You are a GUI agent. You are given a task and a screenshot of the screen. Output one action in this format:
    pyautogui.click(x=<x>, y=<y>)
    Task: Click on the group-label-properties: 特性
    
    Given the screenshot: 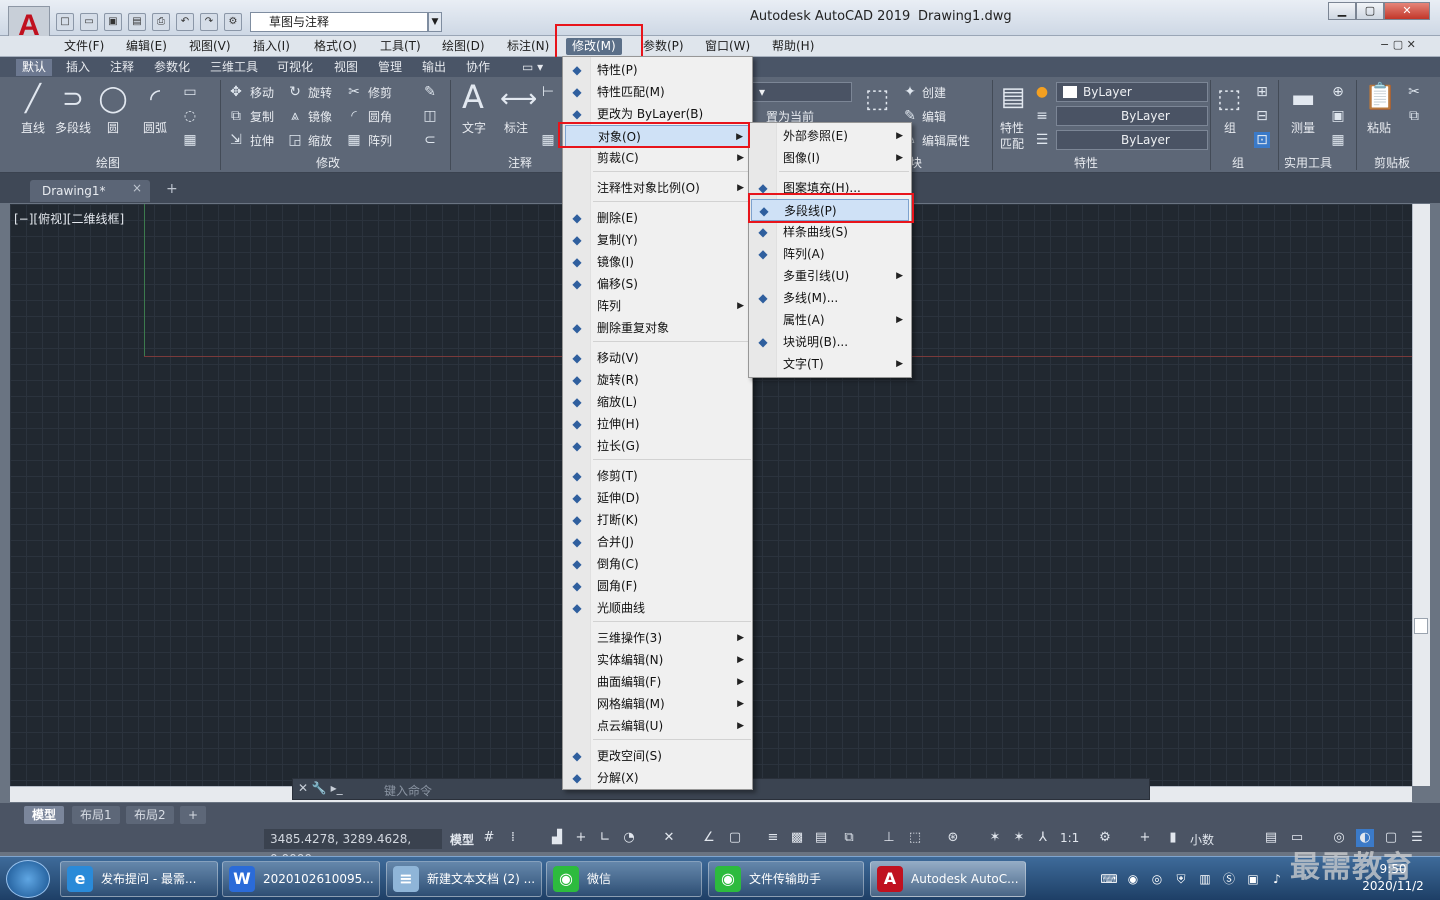 What is the action you would take?
    pyautogui.click(x=1086, y=162)
    